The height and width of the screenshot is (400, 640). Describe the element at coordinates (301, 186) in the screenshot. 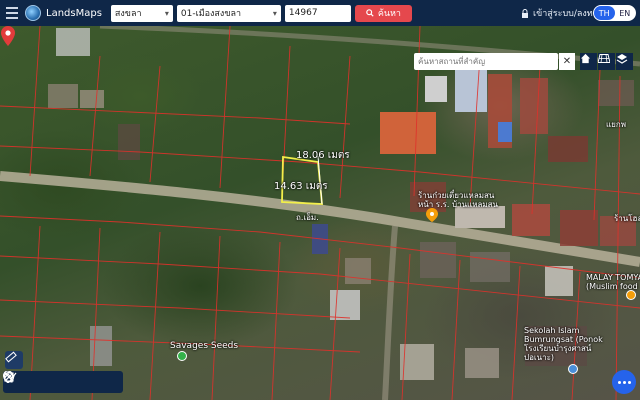

I see `measure-left-label: 14.63 เมตร` at that location.